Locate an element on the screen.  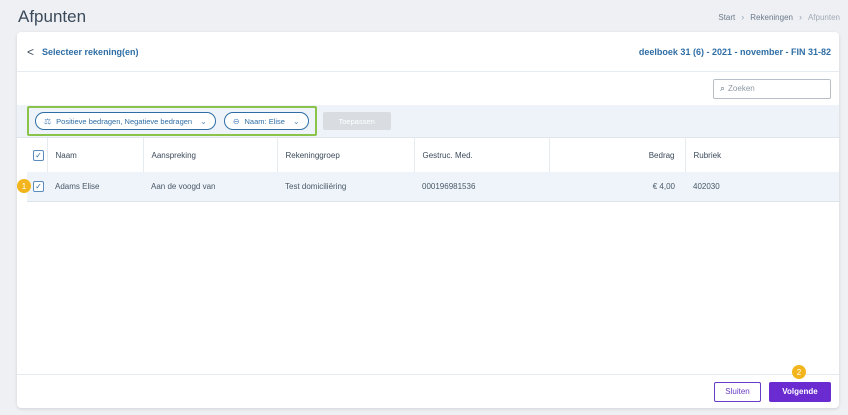
select-all-checkbox: ✓ is located at coordinates (38, 155).